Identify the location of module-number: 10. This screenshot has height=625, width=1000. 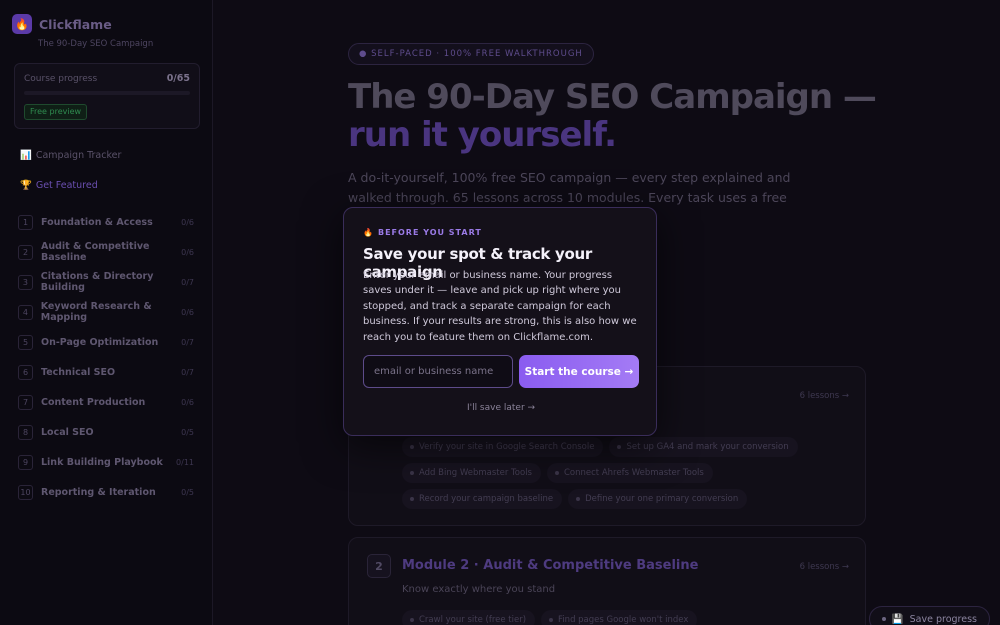
(25, 492).